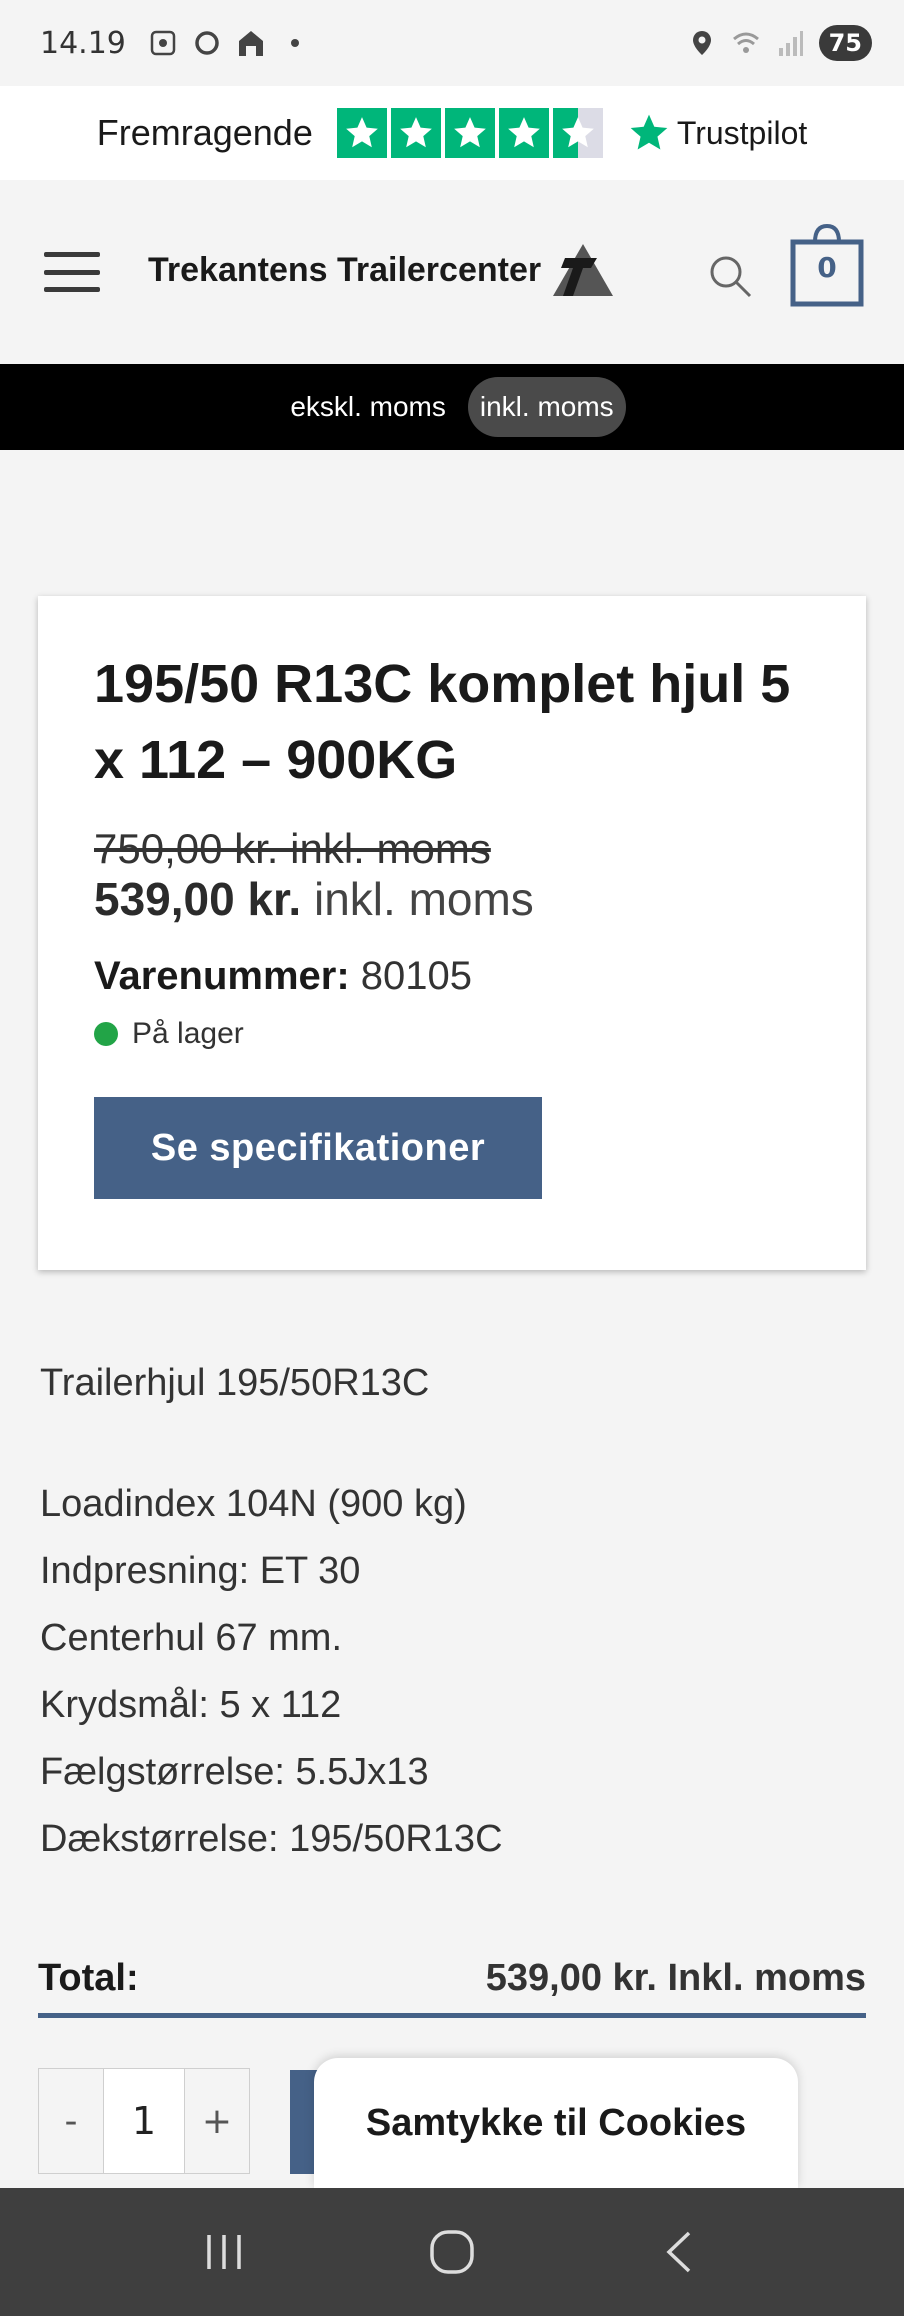 This screenshot has width=904, height=2316. I want to click on total-row: Total: 539,00 kr. Inkl. moms, so click(452, 1981).